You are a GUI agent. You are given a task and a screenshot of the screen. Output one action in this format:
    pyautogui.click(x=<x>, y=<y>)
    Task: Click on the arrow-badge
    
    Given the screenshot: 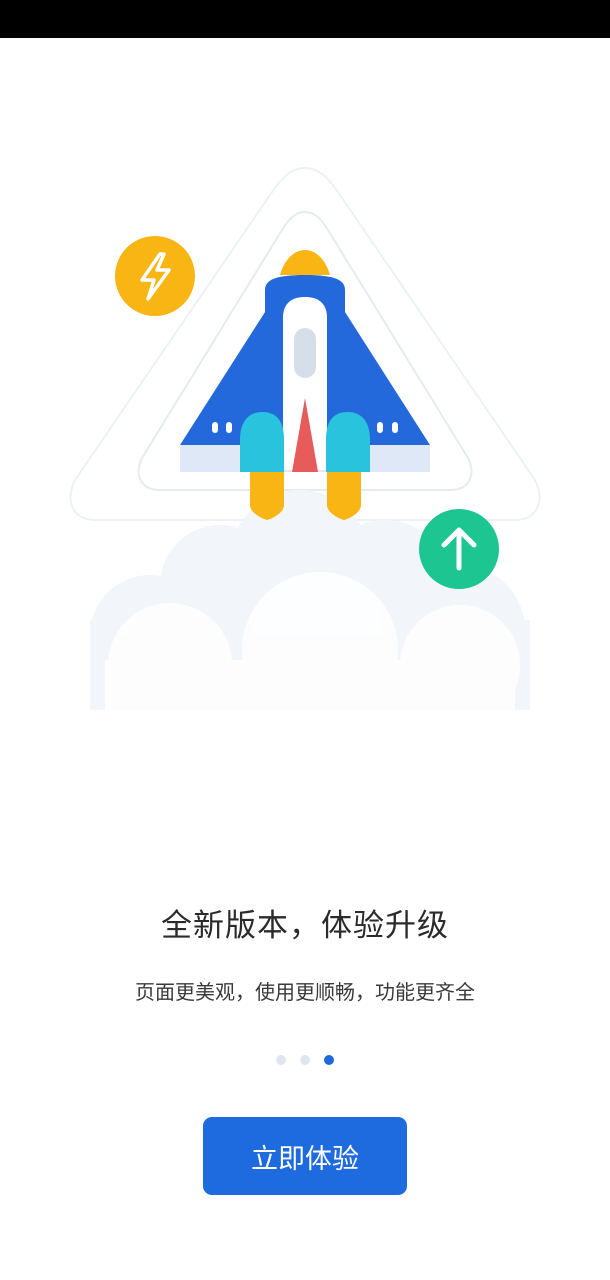 What is the action you would take?
    pyautogui.click(x=459, y=549)
    